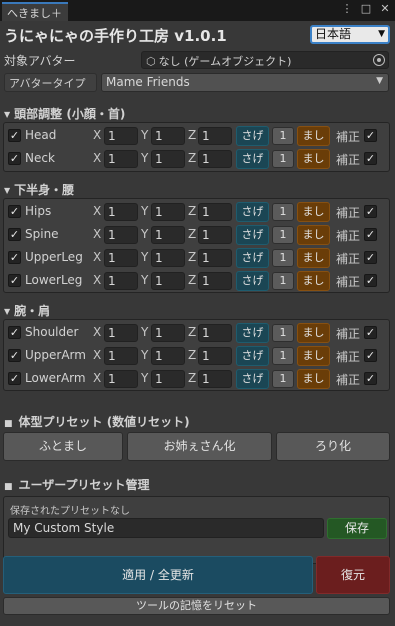 This screenshot has height=626, width=395. I want to click on apply-all-button: 適用 / 全更新, so click(158, 575).